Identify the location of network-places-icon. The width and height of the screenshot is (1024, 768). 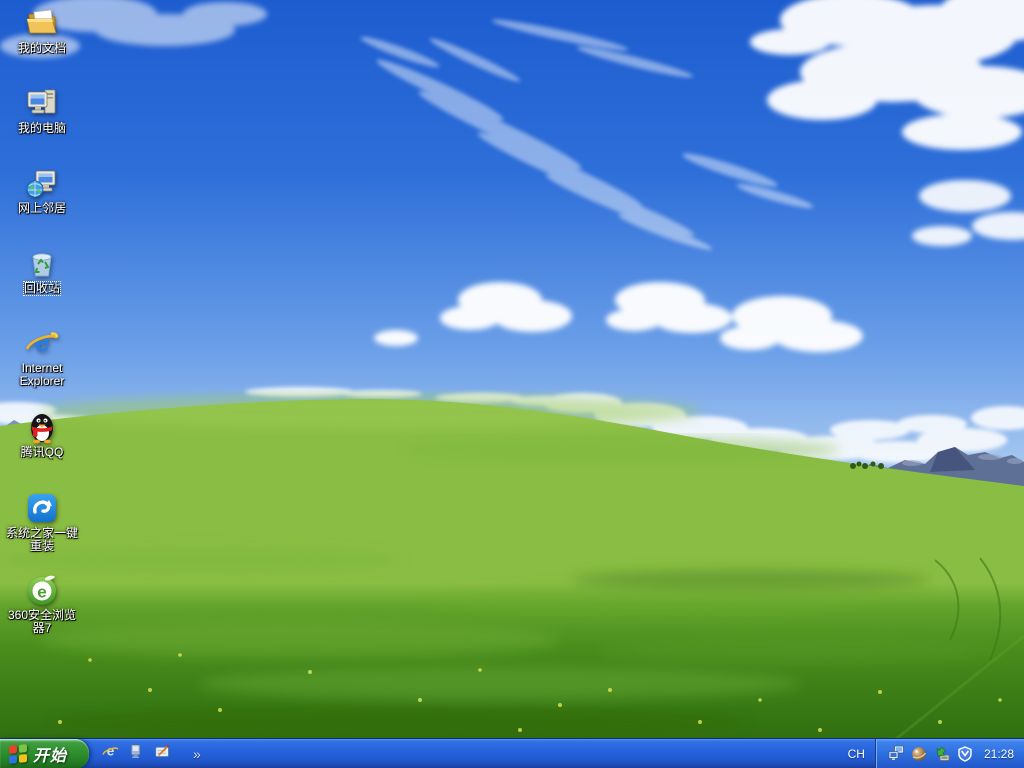
(42, 183).